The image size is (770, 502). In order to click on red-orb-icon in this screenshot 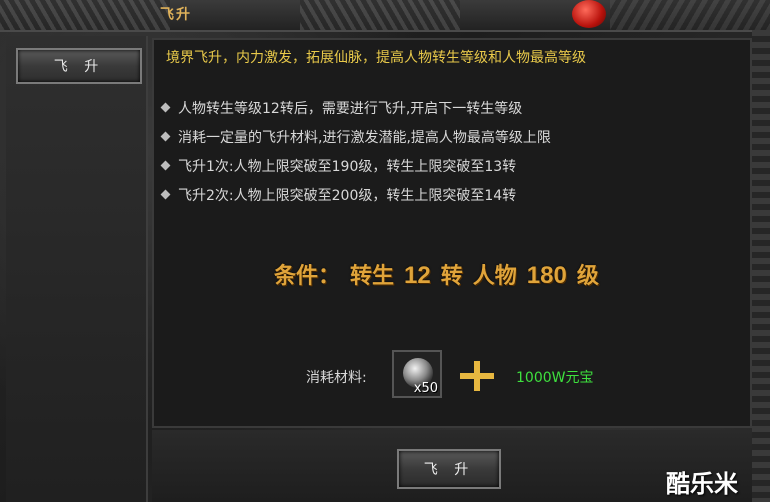, I will do `click(589, 14)`.